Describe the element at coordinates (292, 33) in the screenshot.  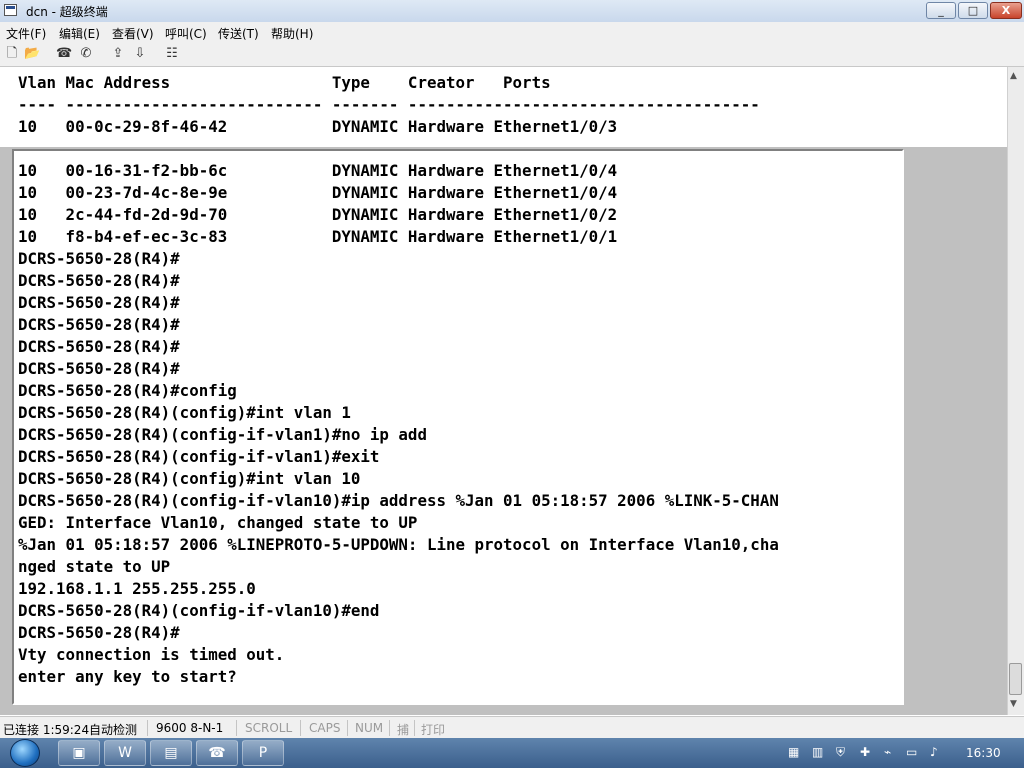
I see `menu-help: 帮助(H)` at that location.